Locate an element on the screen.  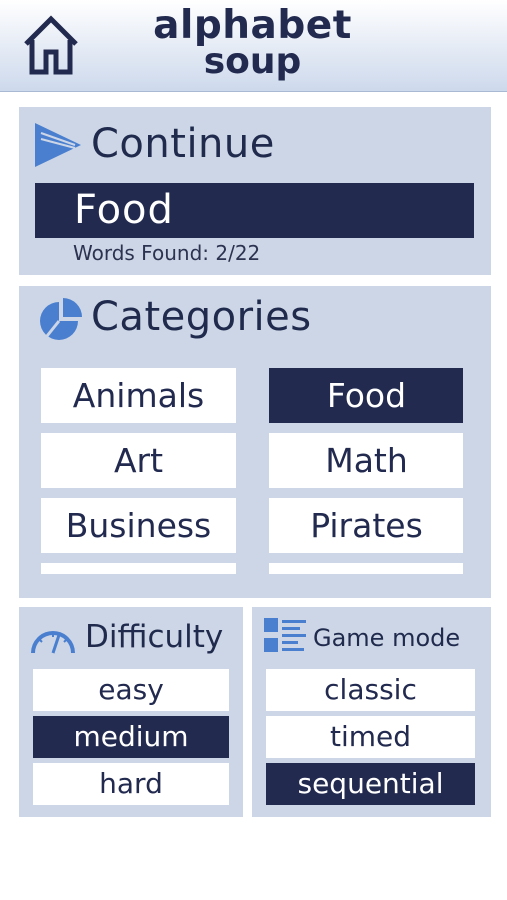
categories-title: Categories is located at coordinates (201, 317).